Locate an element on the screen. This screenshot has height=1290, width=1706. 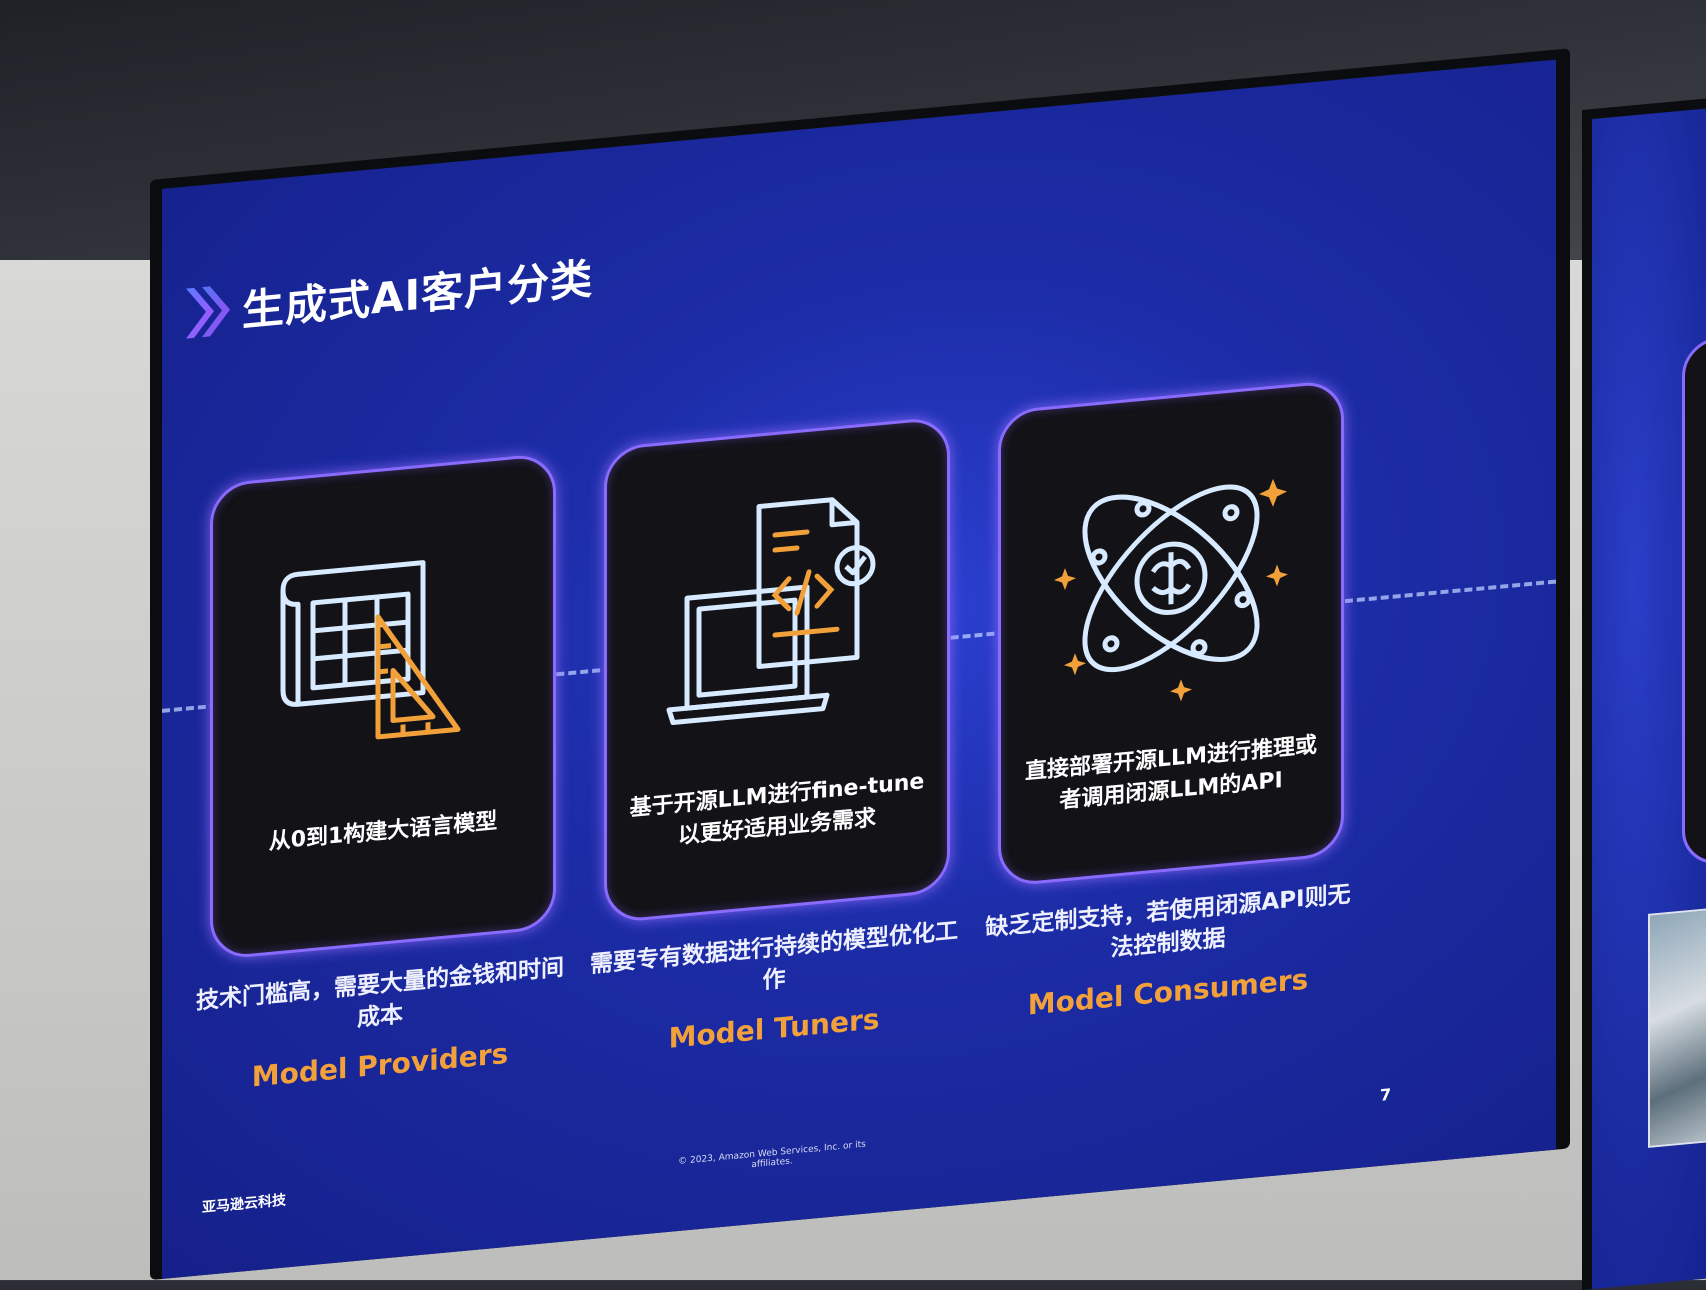
card-model-tuners: 基于开源LLM进行fine-tune以更好适用业务需求 is located at coordinates (777, 669).